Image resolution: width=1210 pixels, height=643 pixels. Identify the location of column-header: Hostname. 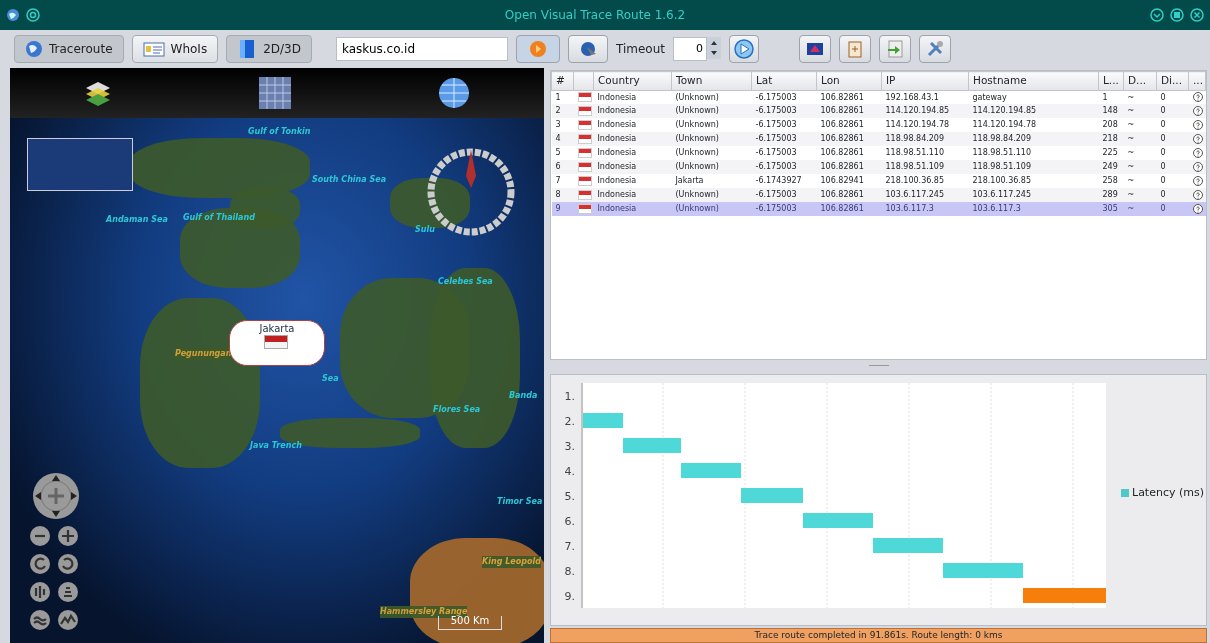
(1033, 81).